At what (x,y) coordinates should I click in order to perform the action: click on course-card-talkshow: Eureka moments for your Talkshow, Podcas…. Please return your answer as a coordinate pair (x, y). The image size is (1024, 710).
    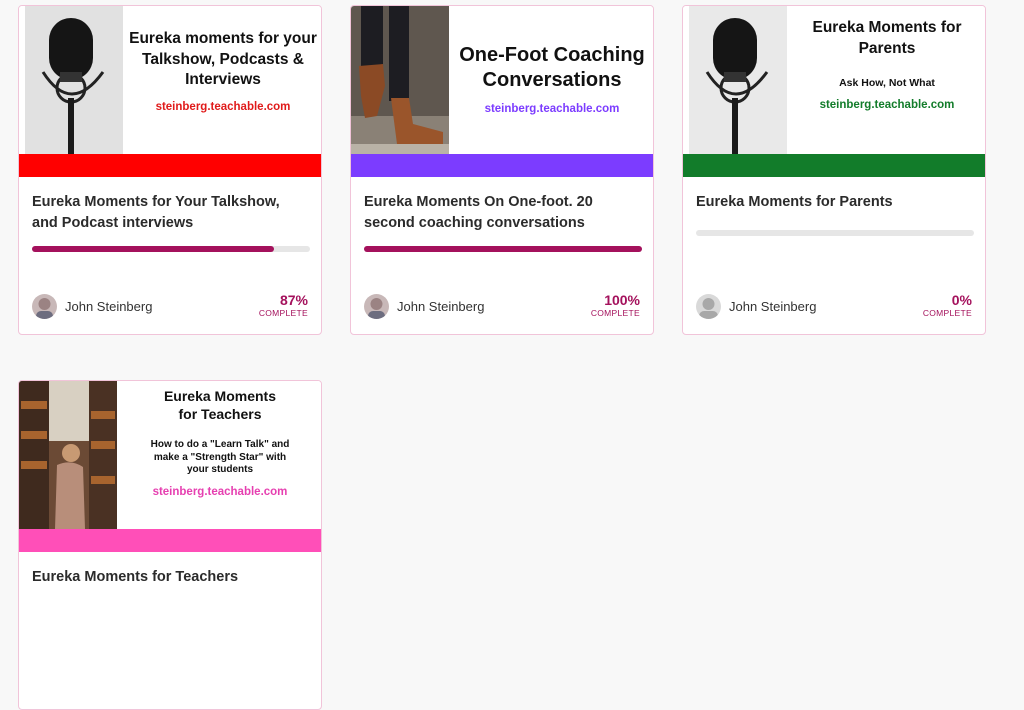
    Looking at the image, I should click on (170, 170).